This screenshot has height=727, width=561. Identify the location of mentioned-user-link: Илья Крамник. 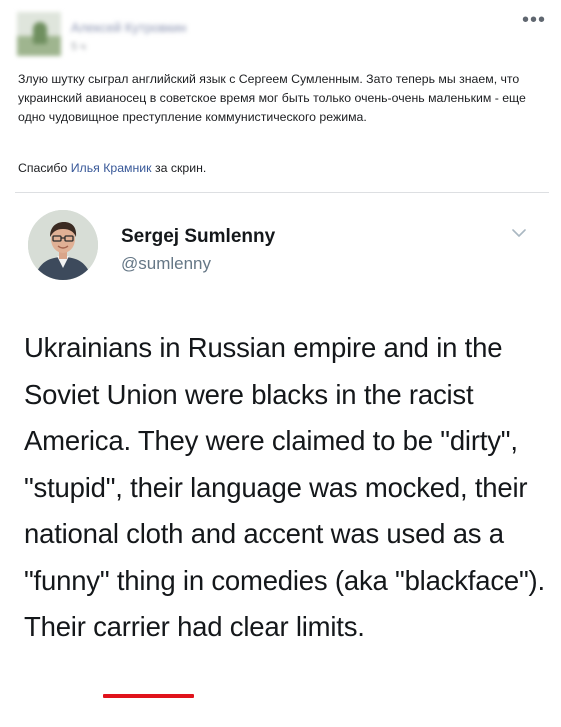
(111, 168).